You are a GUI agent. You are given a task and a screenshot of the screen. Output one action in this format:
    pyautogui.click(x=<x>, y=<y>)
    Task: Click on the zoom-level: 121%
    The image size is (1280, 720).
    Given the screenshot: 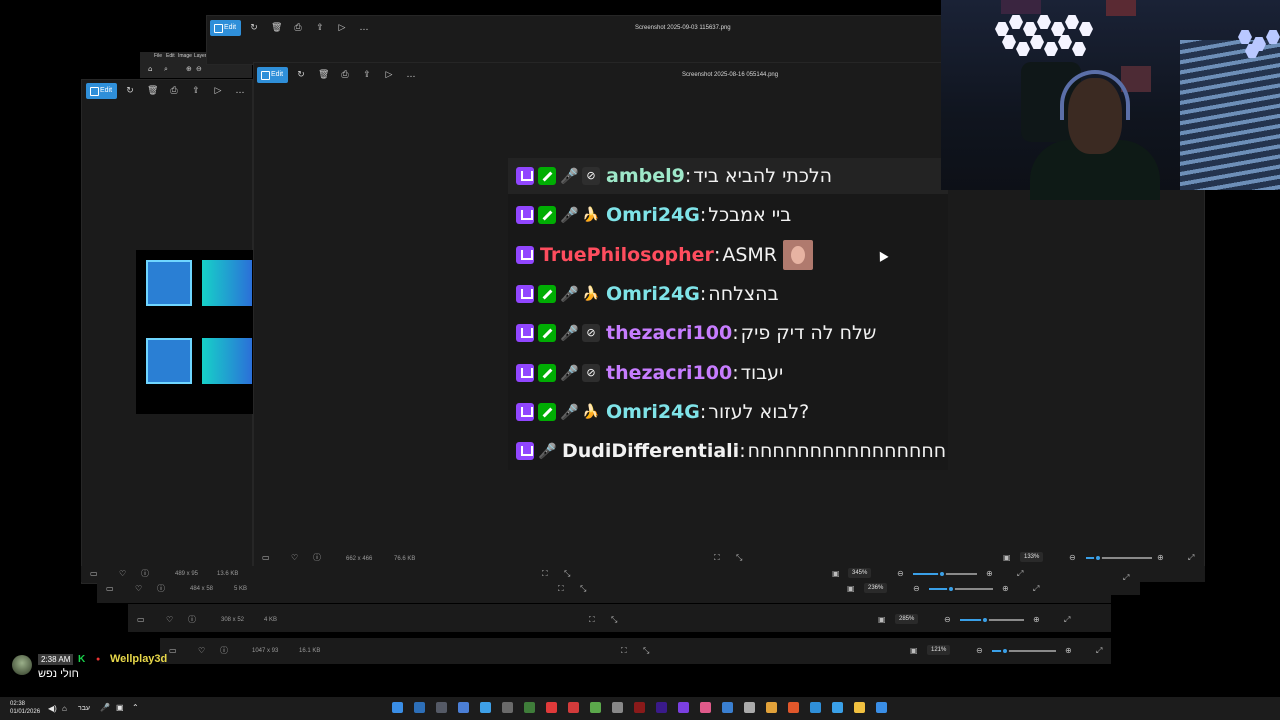 What is the action you would take?
    pyautogui.click(x=939, y=650)
    